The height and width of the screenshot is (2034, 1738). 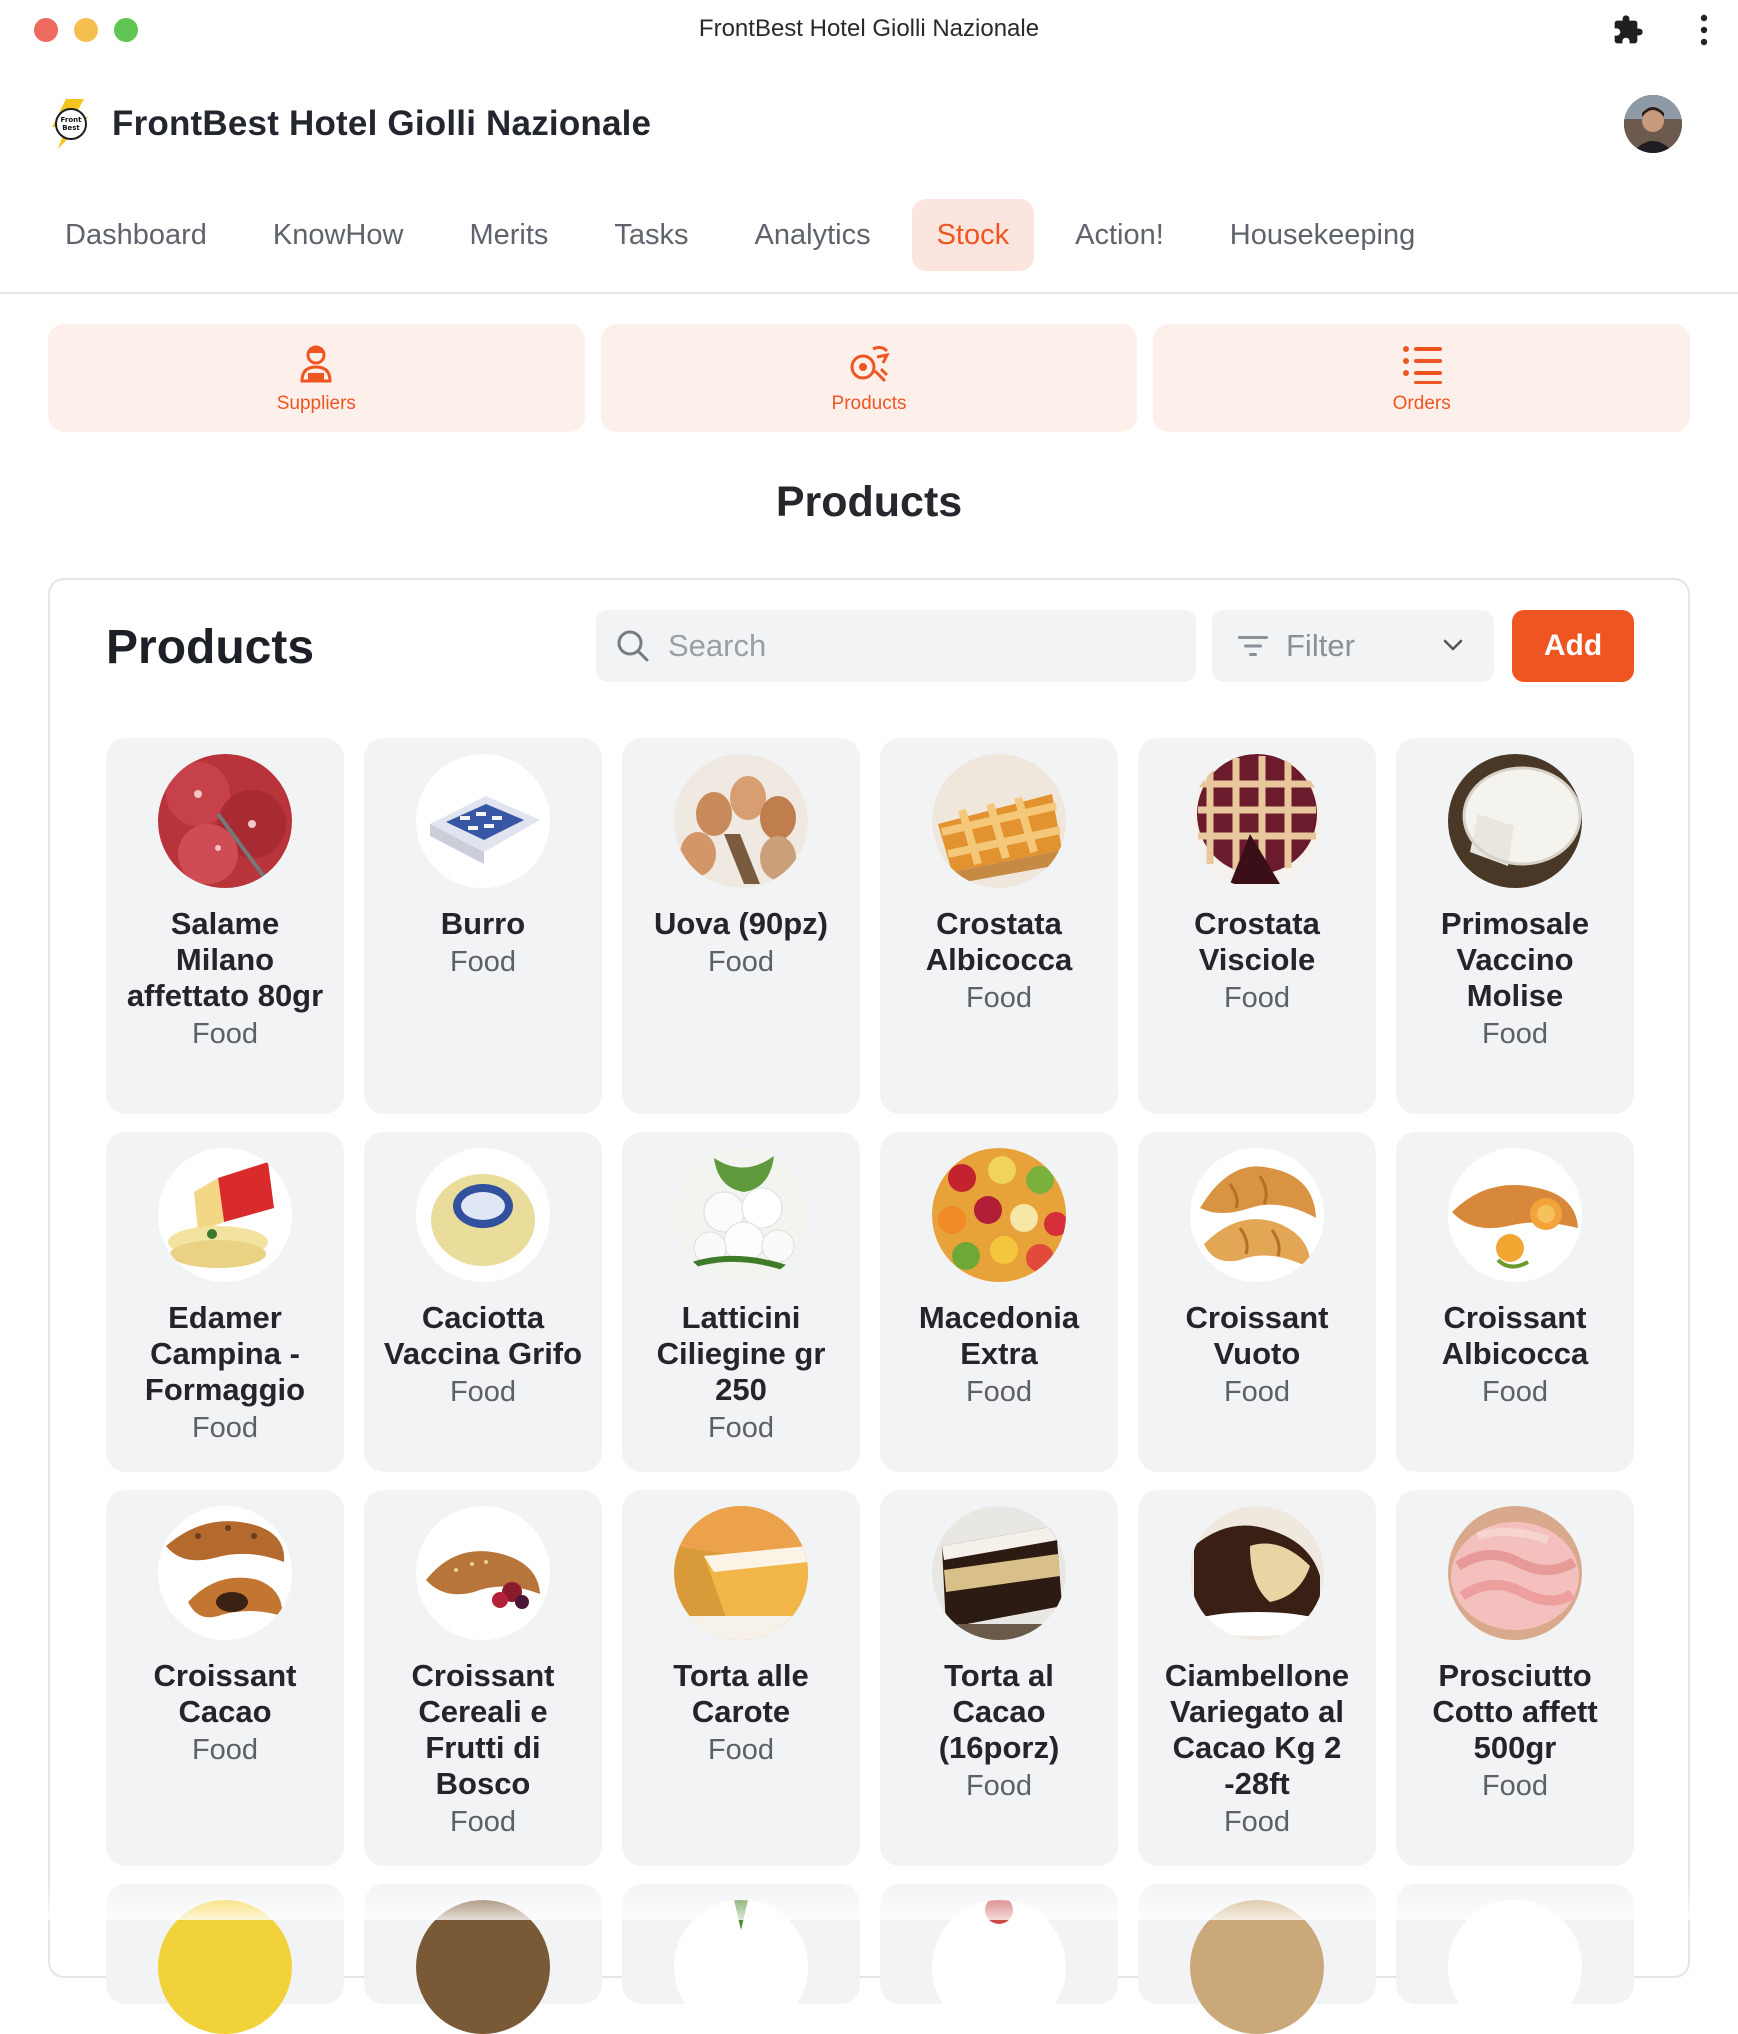 I want to click on chevron-down-icon, so click(x=1453, y=645).